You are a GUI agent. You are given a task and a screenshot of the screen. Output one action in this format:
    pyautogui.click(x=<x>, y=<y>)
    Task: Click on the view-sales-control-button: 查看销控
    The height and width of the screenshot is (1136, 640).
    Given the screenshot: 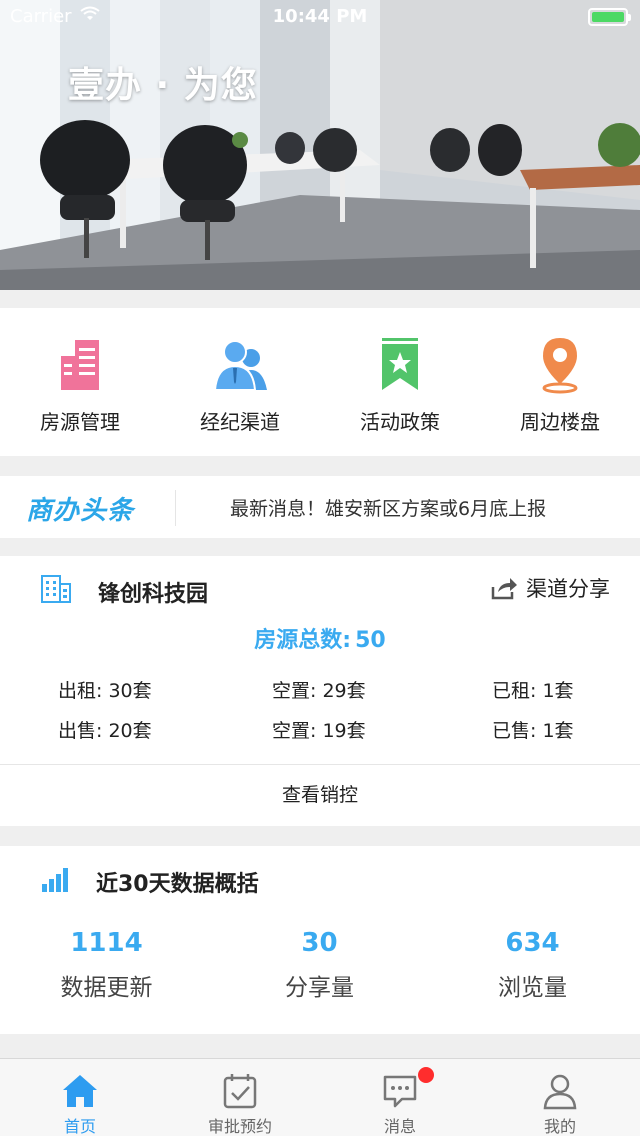 What is the action you would take?
    pyautogui.click(x=320, y=795)
    